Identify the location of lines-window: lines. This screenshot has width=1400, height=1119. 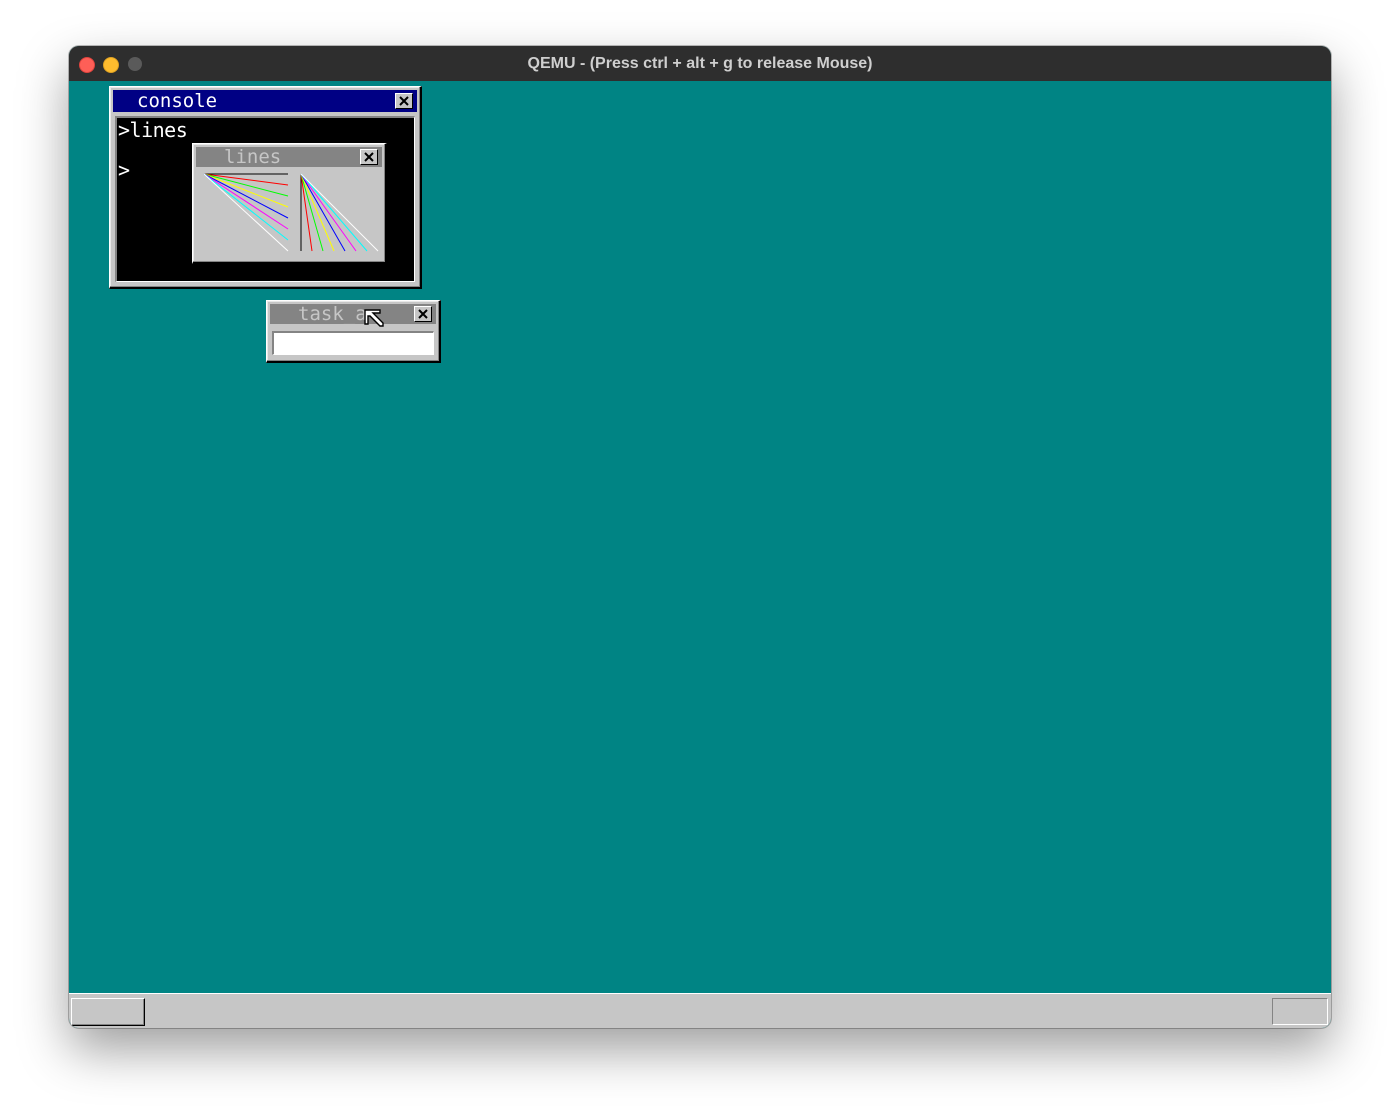
(289, 203).